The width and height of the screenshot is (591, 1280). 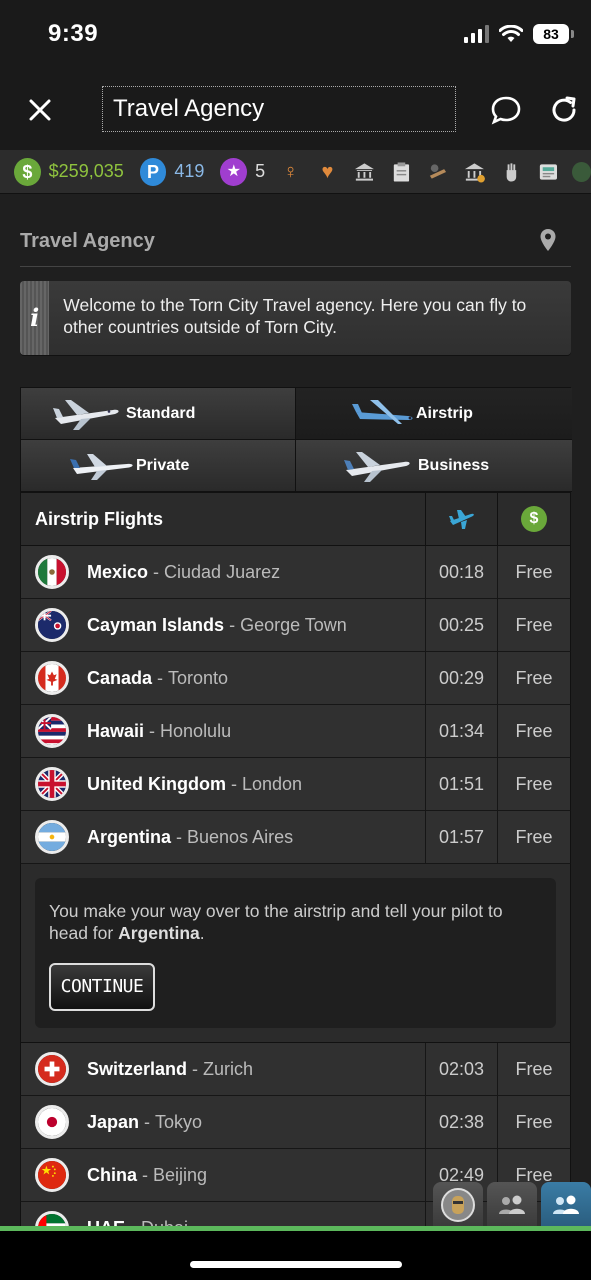 What do you see at coordinates (223, 519) in the screenshot?
I see `flights-title: Airstrip Flights` at bounding box center [223, 519].